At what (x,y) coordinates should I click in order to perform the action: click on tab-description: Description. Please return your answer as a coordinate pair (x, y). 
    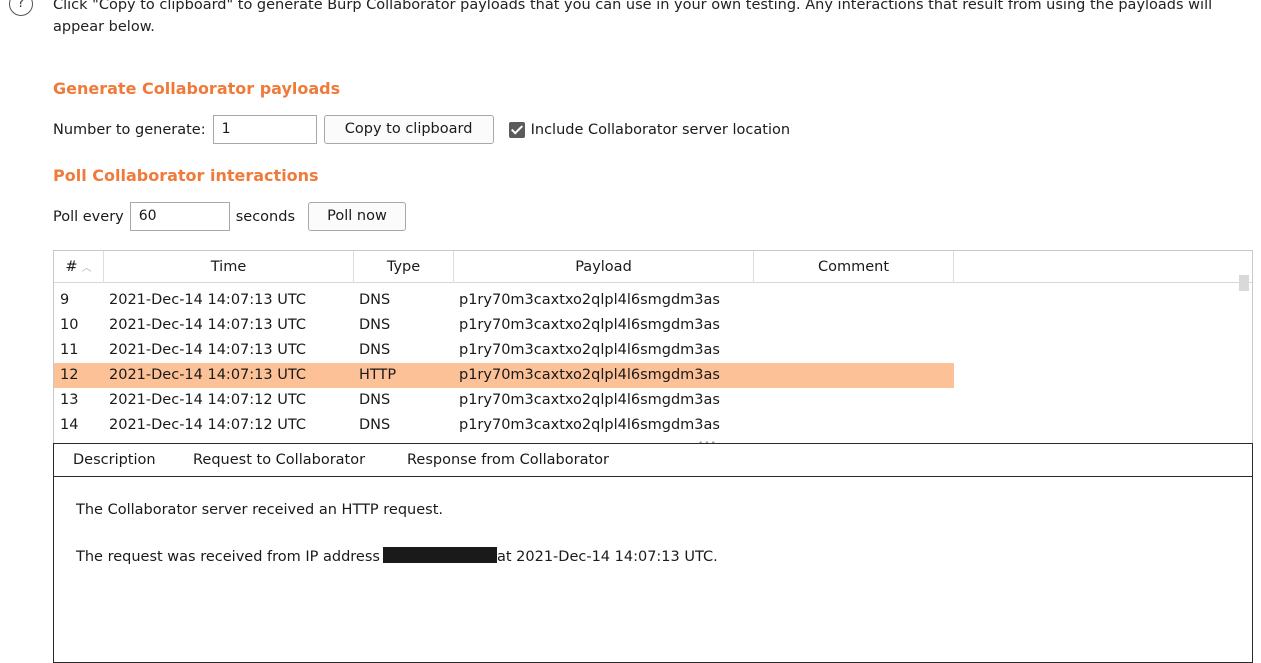
    Looking at the image, I should click on (114, 461).